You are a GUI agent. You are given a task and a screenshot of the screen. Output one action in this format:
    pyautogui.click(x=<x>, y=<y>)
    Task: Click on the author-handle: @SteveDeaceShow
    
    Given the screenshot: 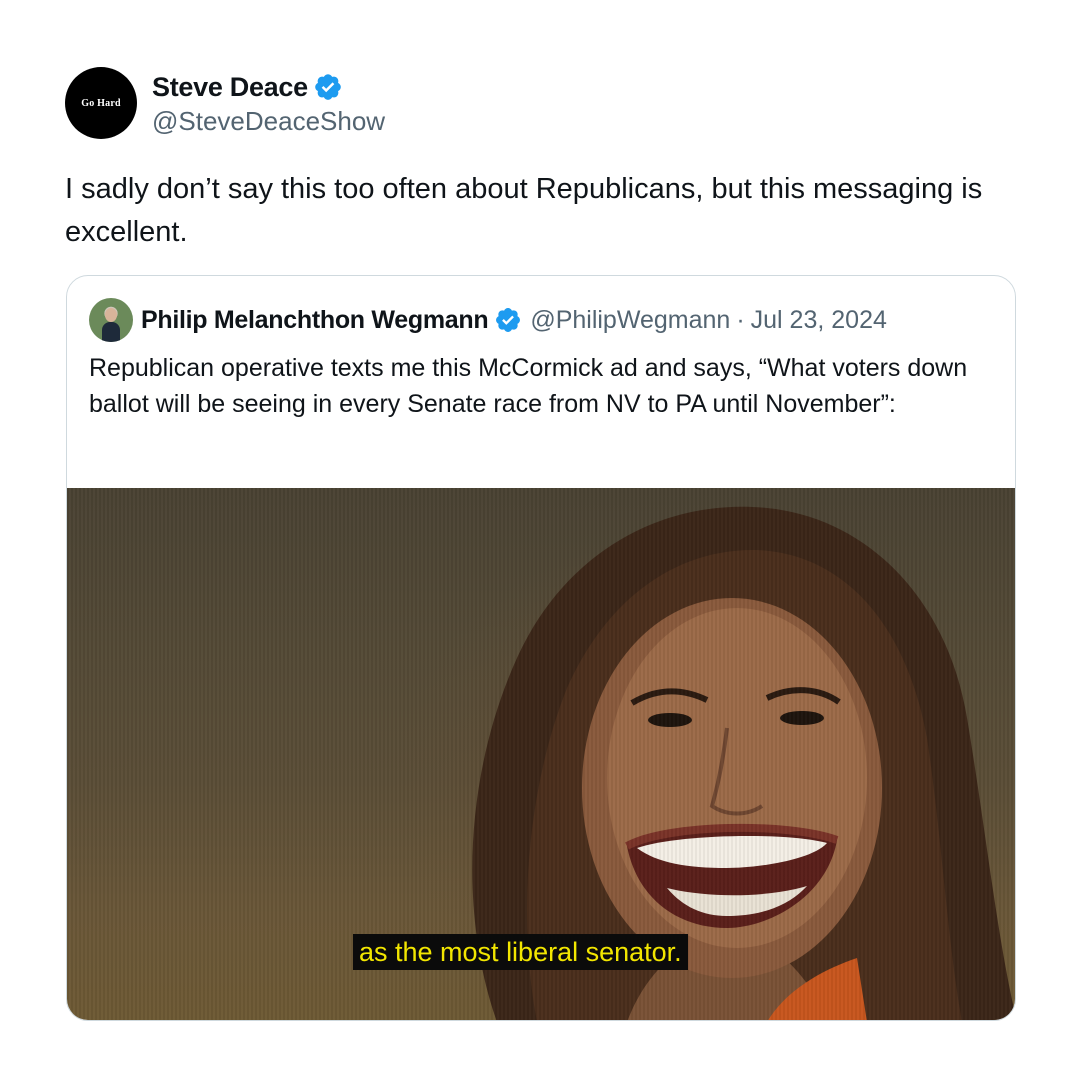 What is the action you would take?
    pyautogui.click(x=268, y=121)
    